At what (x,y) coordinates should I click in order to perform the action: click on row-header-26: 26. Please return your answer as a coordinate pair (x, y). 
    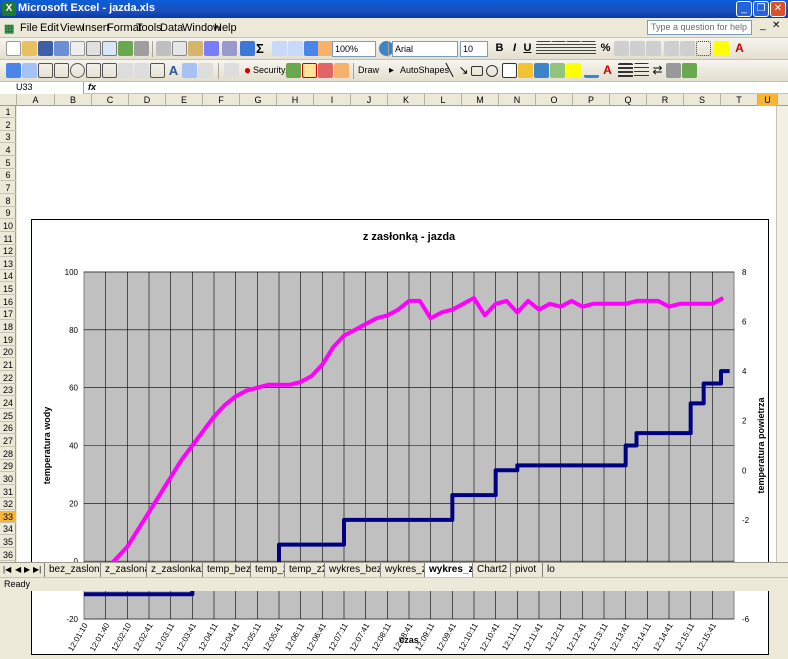
    Looking at the image, I should click on (8, 428).